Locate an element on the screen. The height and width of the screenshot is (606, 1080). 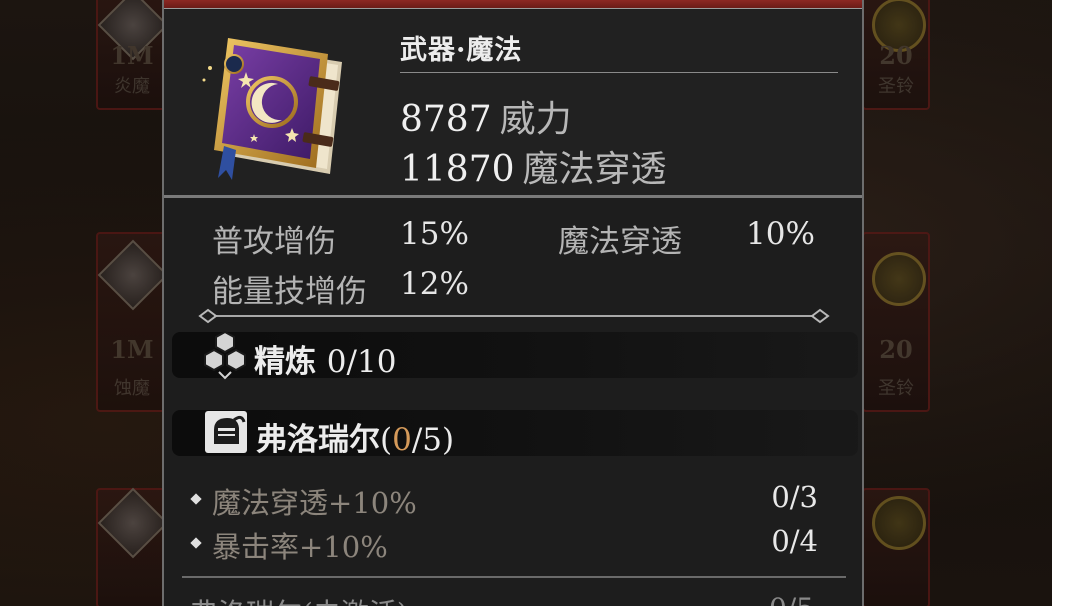
set-count-current: 0 is located at coordinates (402, 440).